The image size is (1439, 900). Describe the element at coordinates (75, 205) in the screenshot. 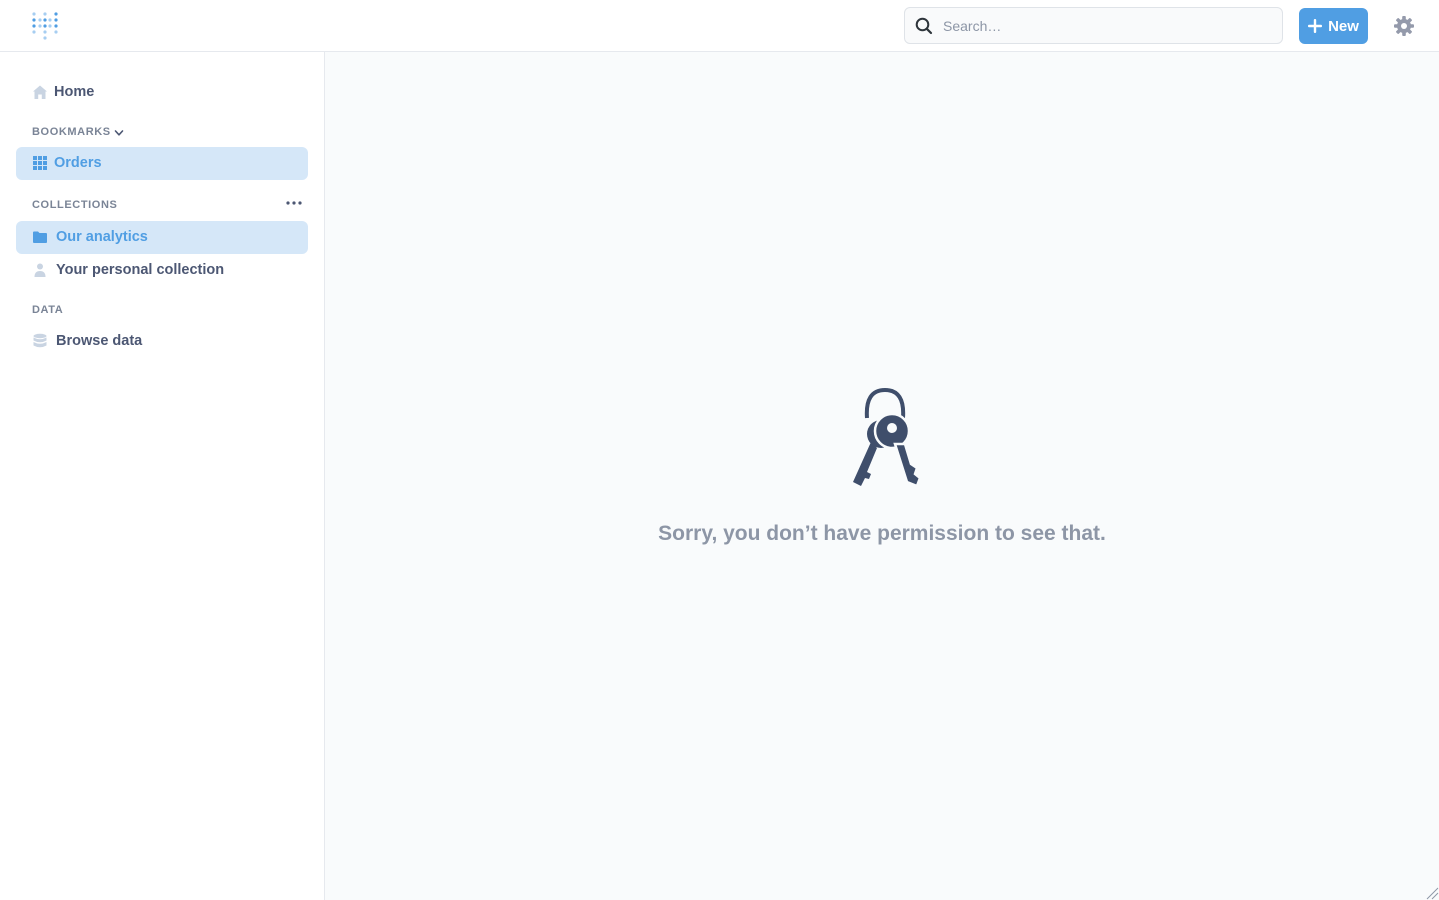

I see `collections-section-title: COLLECTIONS` at that location.